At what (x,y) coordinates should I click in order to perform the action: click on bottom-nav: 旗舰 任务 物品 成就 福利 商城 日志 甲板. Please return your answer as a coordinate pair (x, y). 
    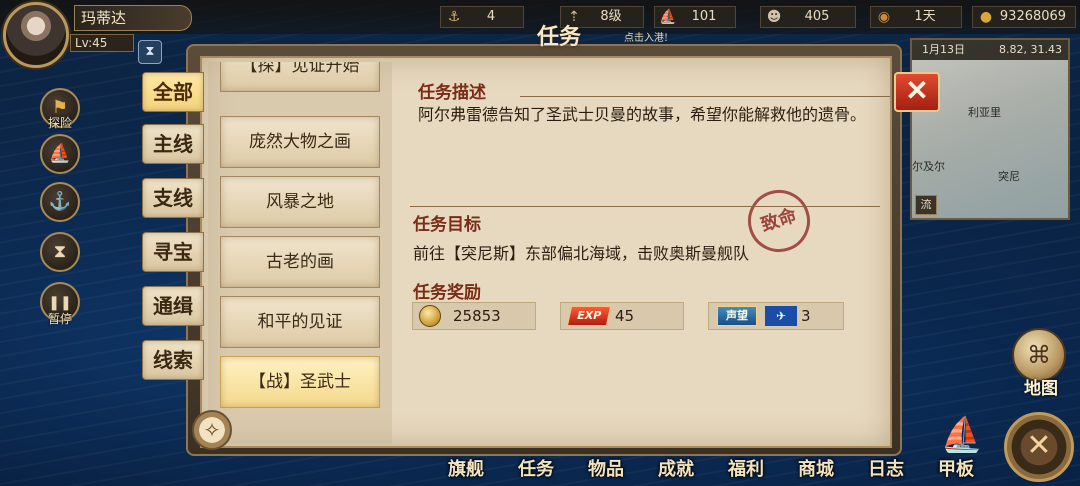
    Looking at the image, I should click on (720, 471).